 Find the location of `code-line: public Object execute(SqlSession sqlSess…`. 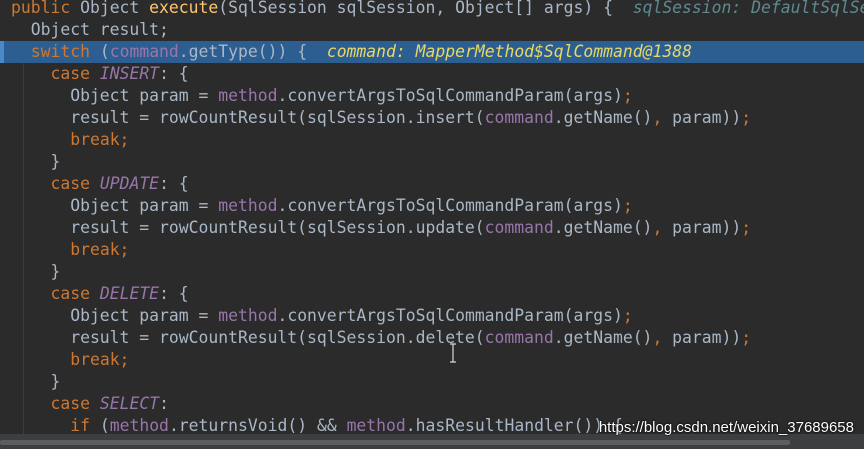

code-line: public Object execute(SqlSession sqlSess… is located at coordinates (432, 9).